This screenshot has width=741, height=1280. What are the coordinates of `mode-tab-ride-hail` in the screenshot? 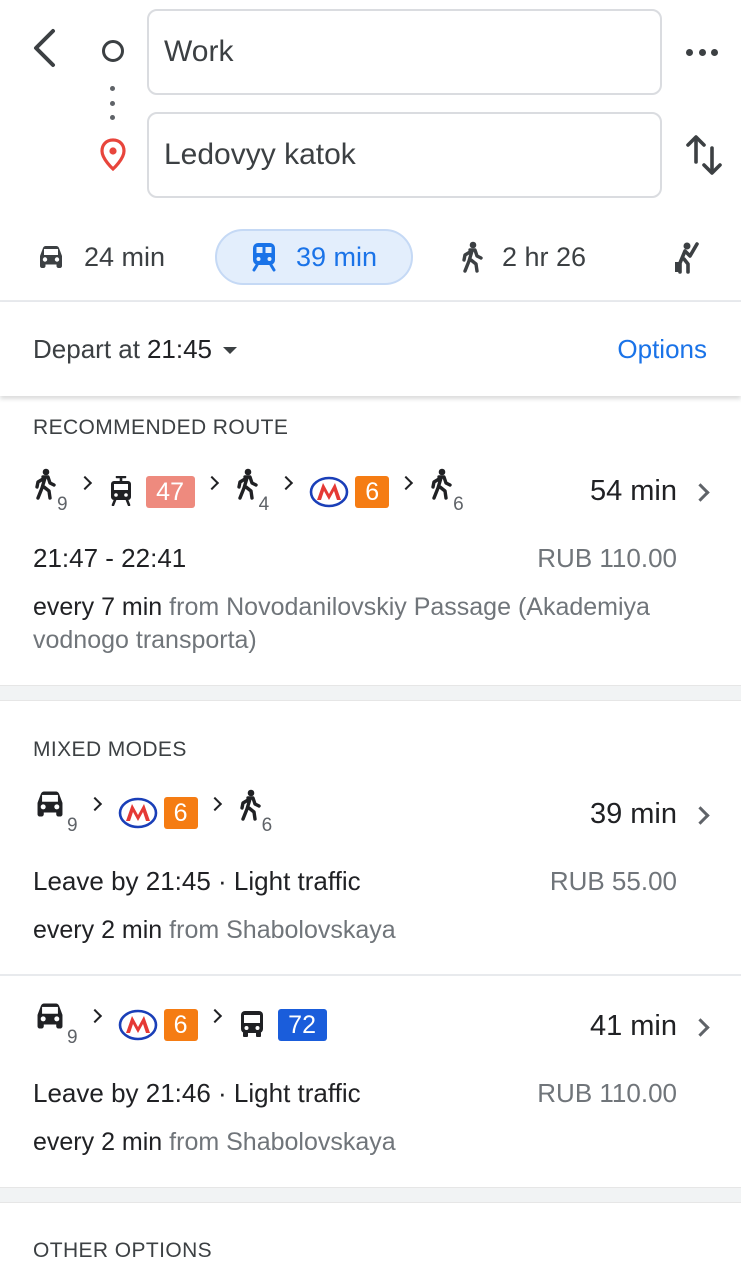 It's located at (687, 257).